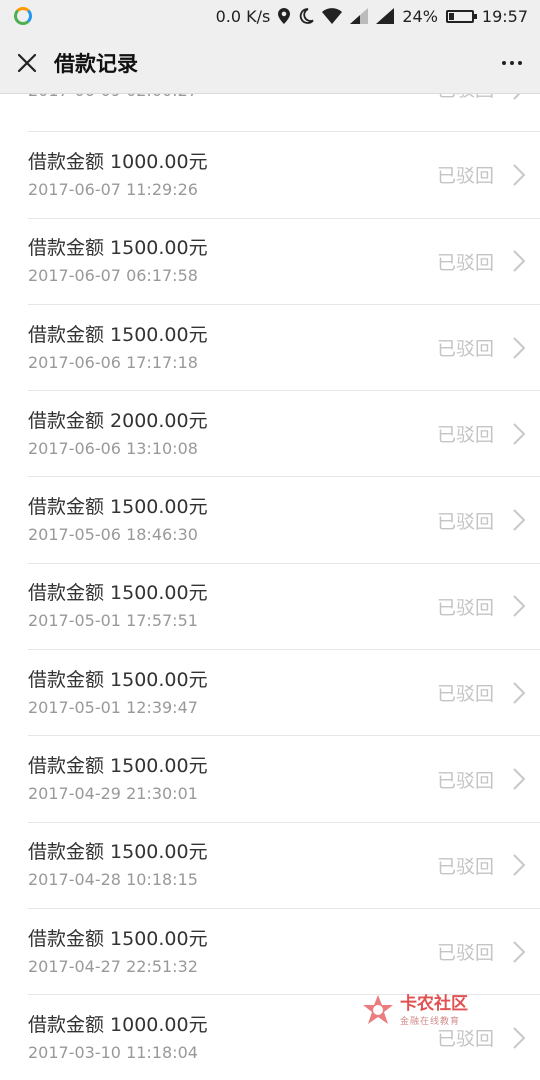  What do you see at coordinates (434, 1003) in the screenshot?
I see `watermark-title: 卡农社区` at bounding box center [434, 1003].